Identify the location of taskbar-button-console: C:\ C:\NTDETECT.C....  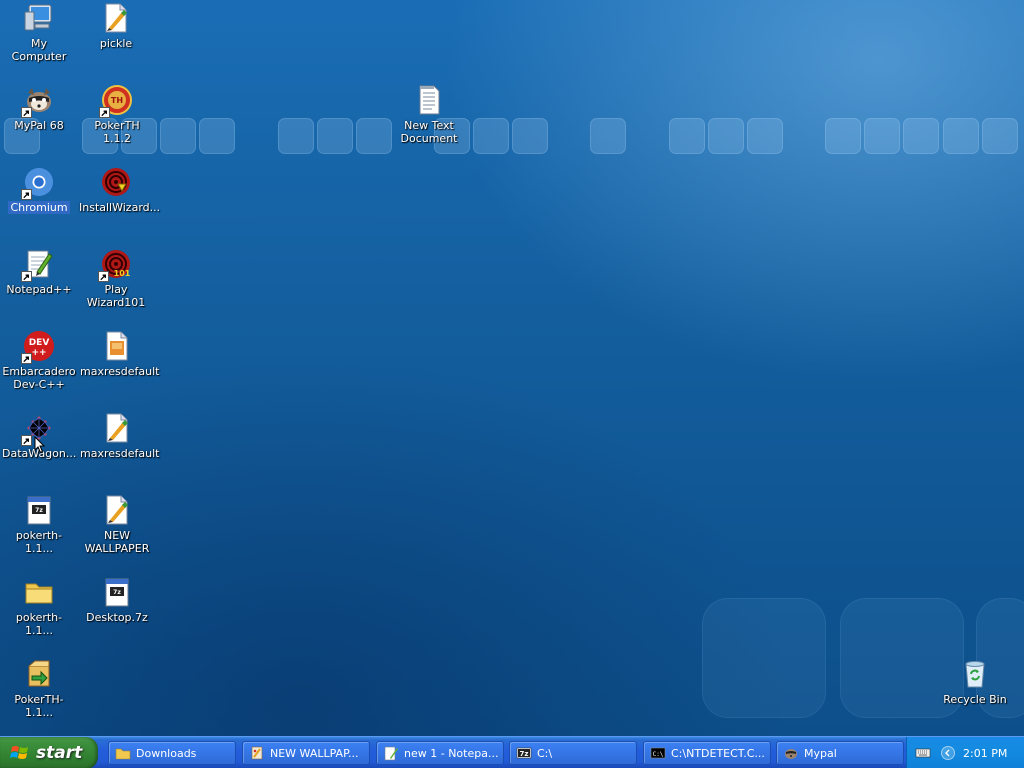
(707, 753).